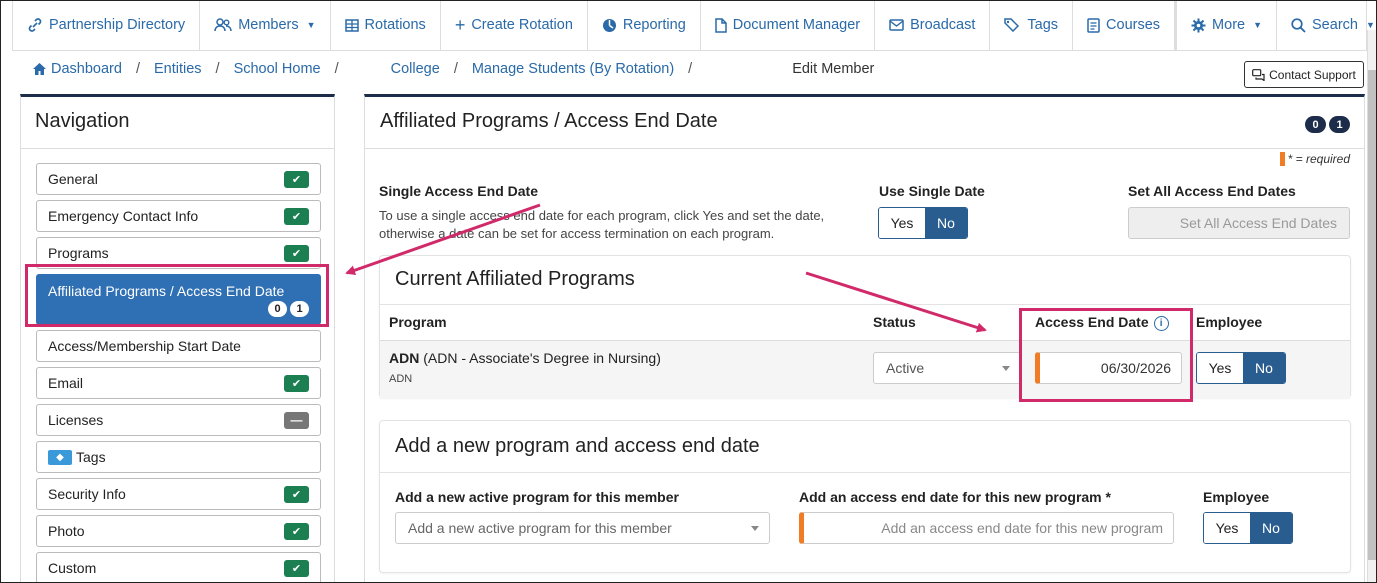 This screenshot has width=1377, height=583. I want to click on count-badge: 0, so click(1315, 124).